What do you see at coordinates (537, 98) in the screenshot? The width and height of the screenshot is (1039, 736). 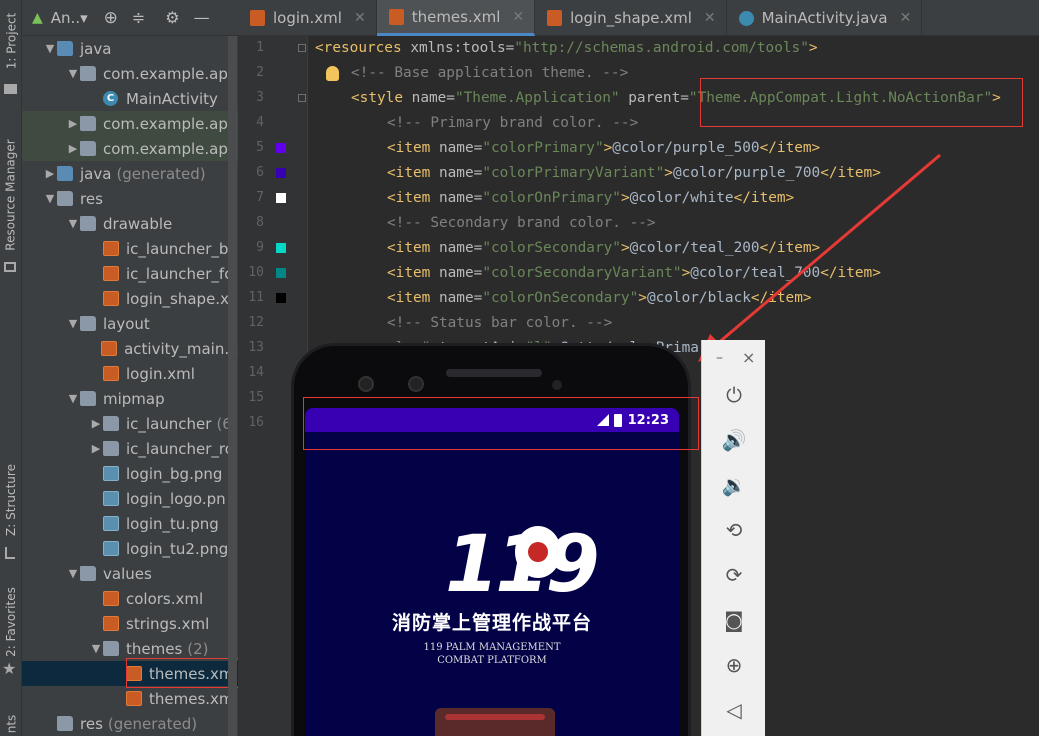 I see `code-value: "Theme.Application"` at bounding box center [537, 98].